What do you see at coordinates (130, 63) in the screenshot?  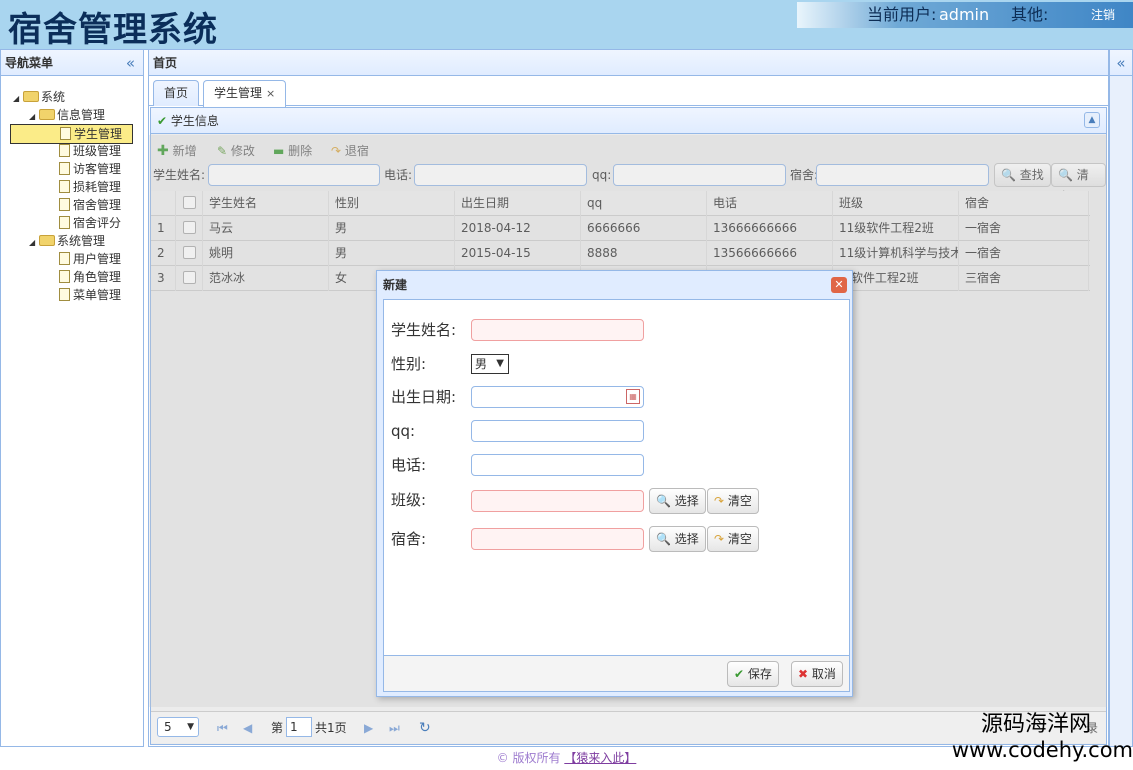 I see `collapse-left-icon: «` at bounding box center [130, 63].